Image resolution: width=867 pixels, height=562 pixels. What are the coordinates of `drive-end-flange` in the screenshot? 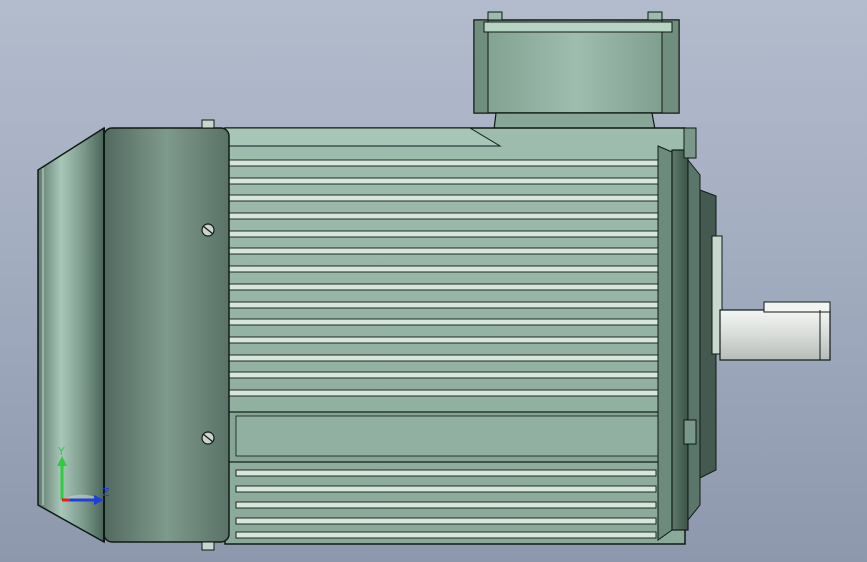 It's located at (690, 334).